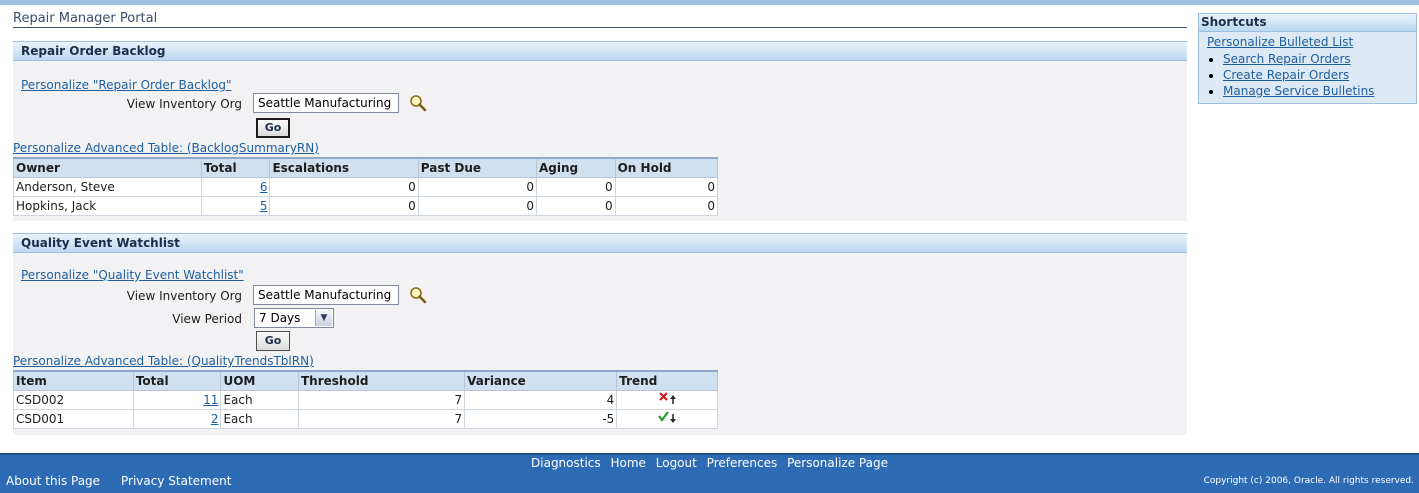 Image resolution: width=1419 pixels, height=493 pixels. What do you see at coordinates (264, 206) in the screenshot?
I see `total-link: 5` at bounding box center [264, 206].